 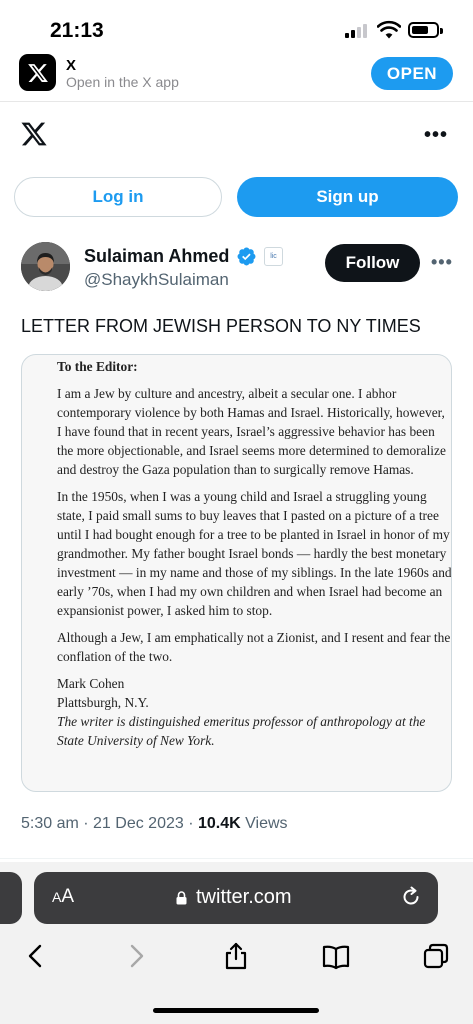 What do you see at coordinates (156, 280) in the screenshot?
I see `author-handle: @ShaykhSulaiman` at bounding box center [156, 280].